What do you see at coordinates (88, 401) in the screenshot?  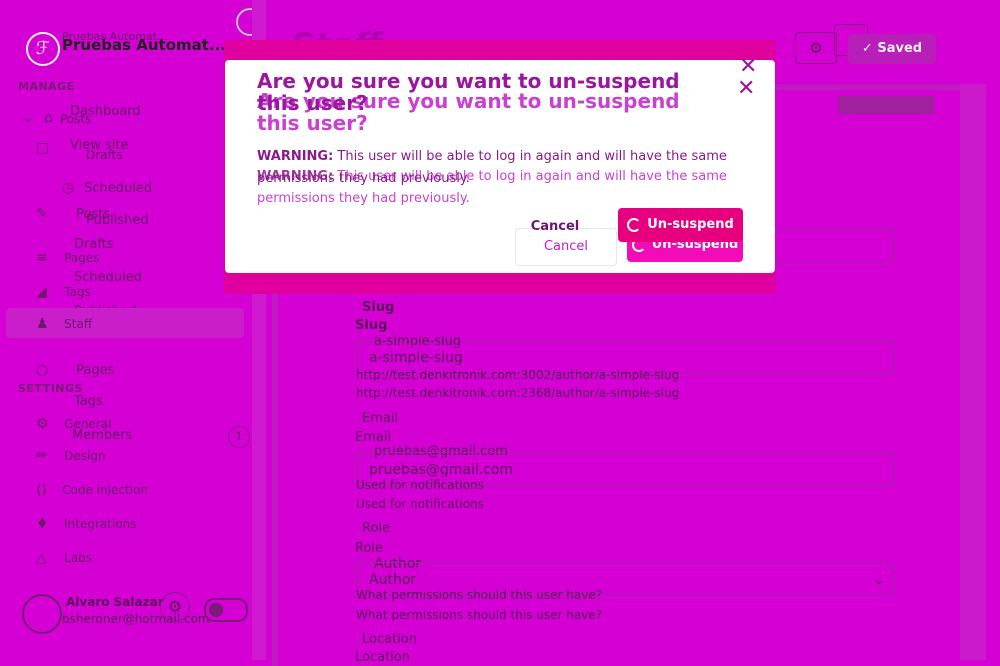 I see `sidebar-item-tags-sub: Tags` at bounding box center [88, 401].